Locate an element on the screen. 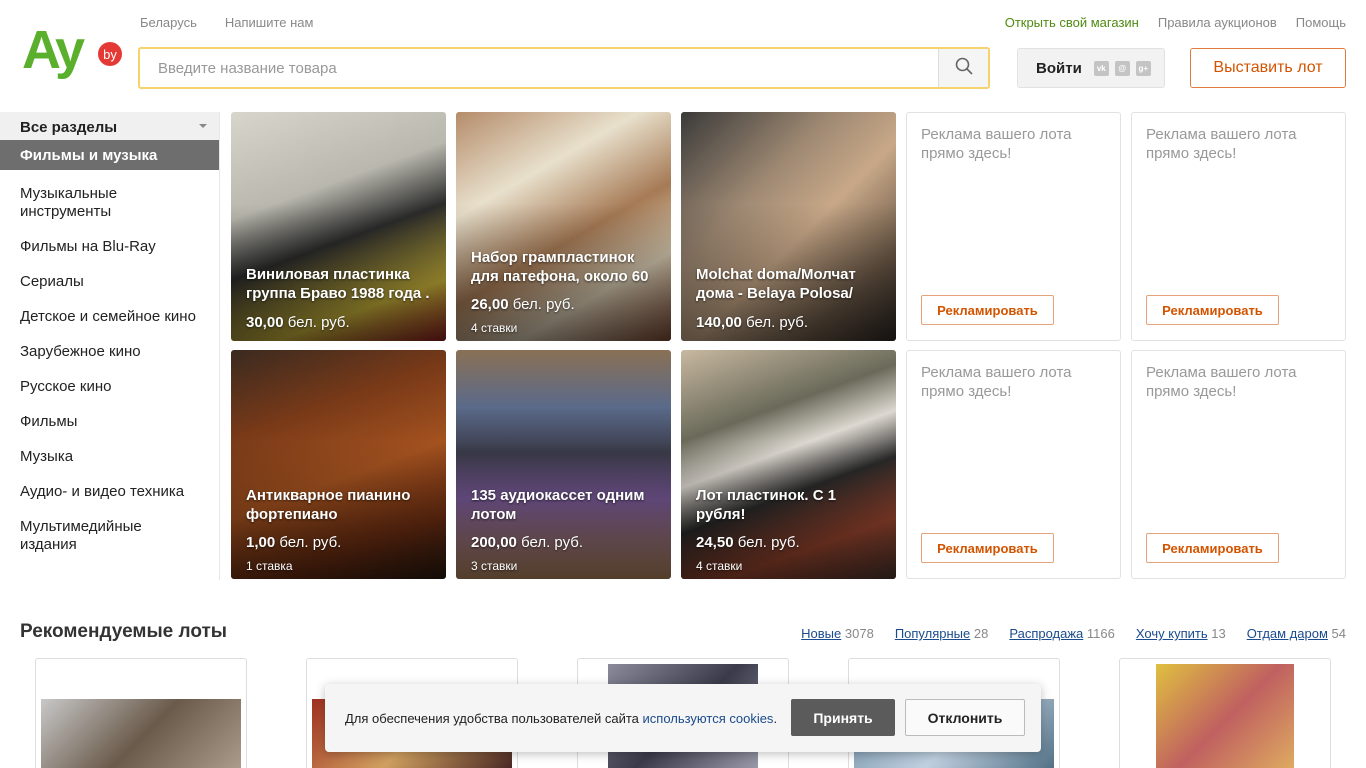  recommended-title: Рекомендуемые лоты is located at coordinates (124, 631).